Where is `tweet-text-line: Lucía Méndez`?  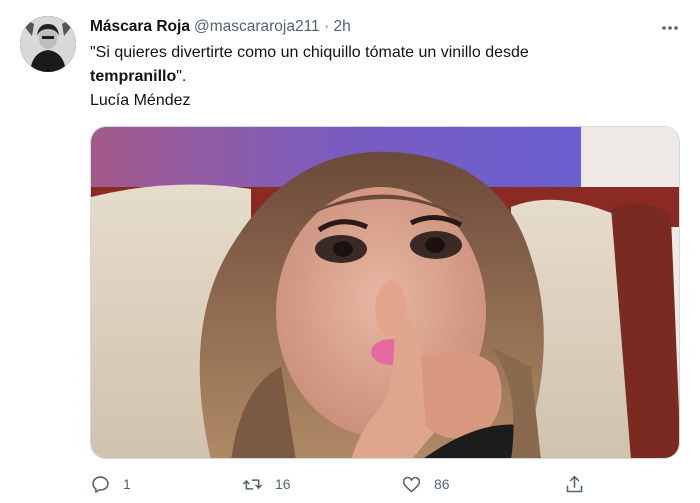 tweet-text-line: Lucía Méndez is located at coordinates (140, 100).